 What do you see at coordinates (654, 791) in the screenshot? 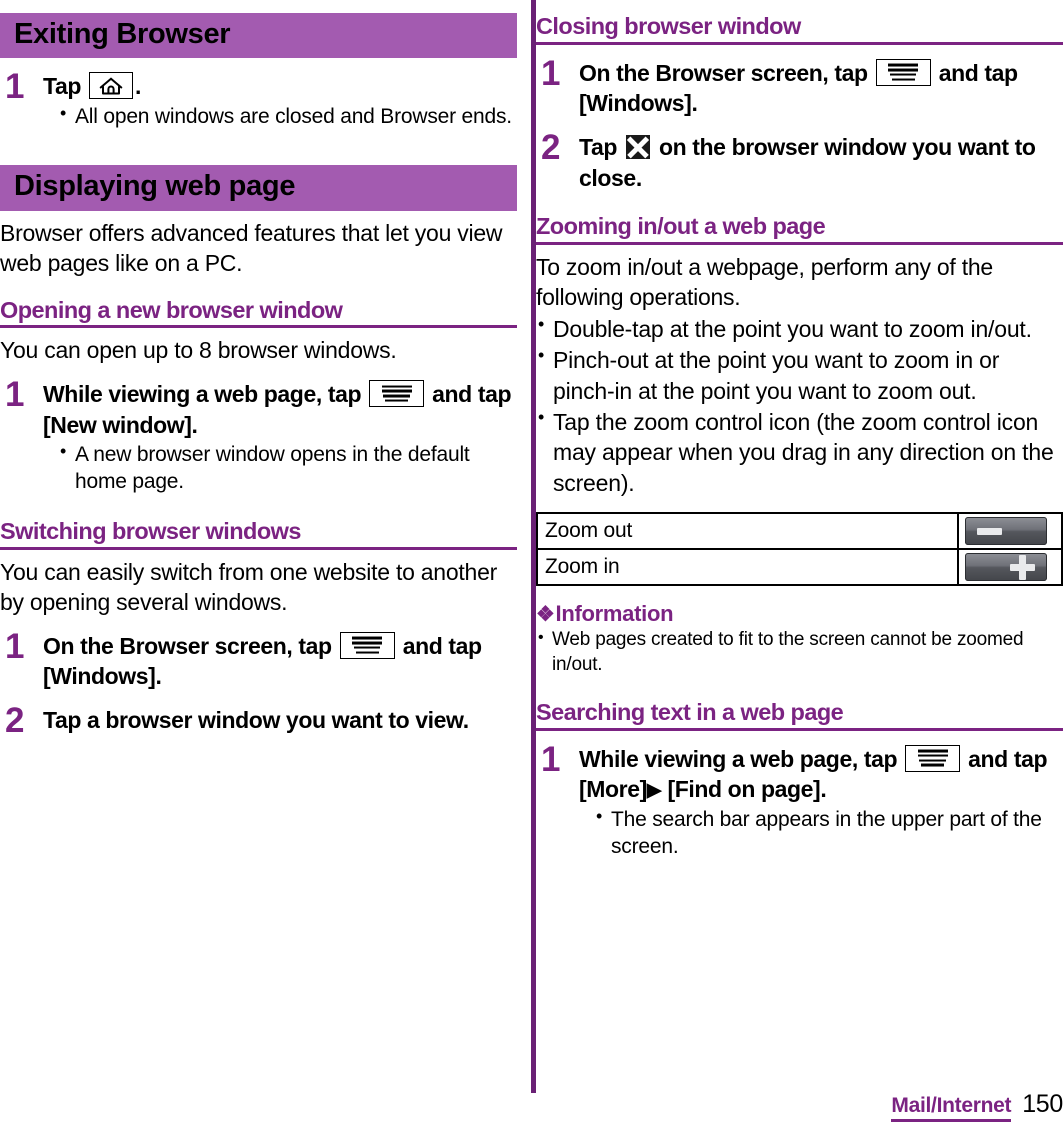
I see `arrow-right-icon: ▶` at bounding box center [654, 791].